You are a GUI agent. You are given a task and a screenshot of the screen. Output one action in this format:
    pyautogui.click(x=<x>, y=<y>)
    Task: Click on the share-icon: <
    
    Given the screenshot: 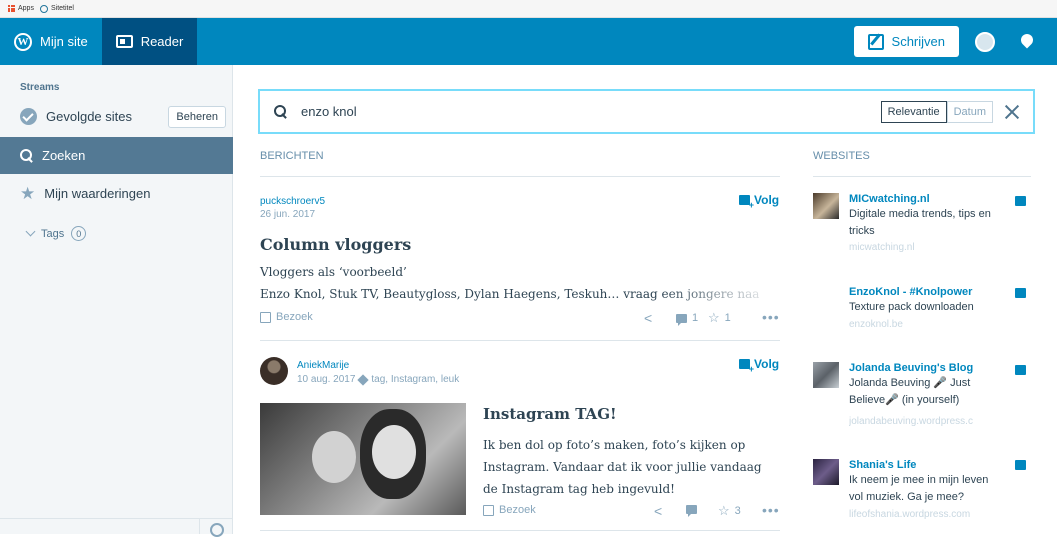 What is the action you would take?
    pyautogui.click(x=658, y=511)
    